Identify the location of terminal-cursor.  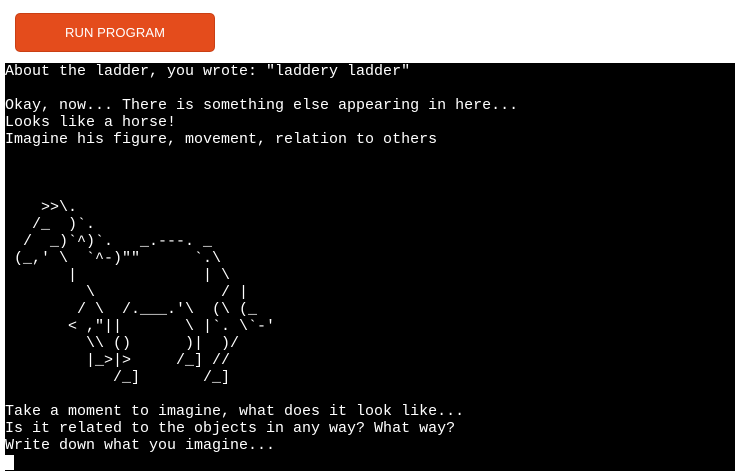
(9, 462).